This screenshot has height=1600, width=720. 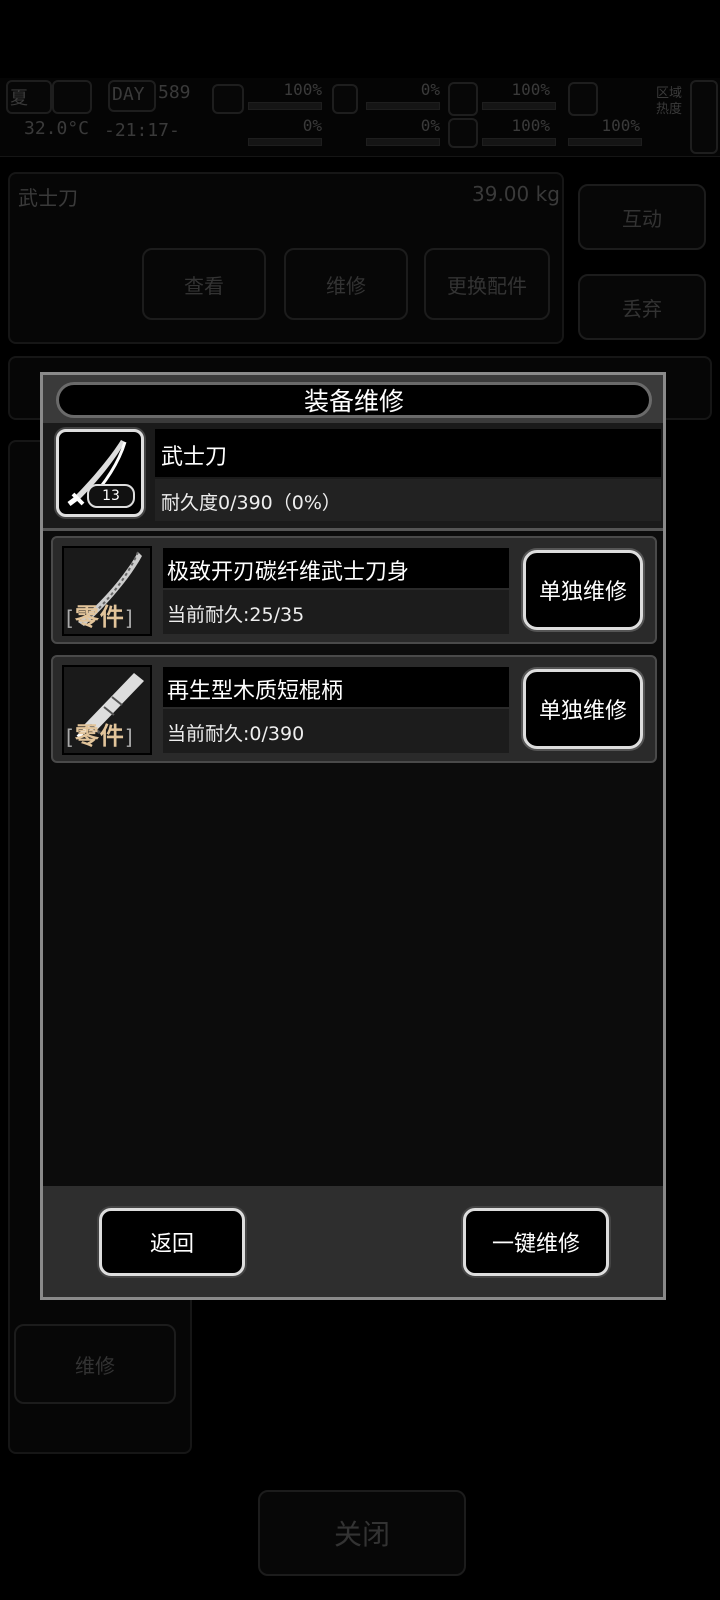 I want to click on side-repair-button: 维修, so click(x=95, y=1364).